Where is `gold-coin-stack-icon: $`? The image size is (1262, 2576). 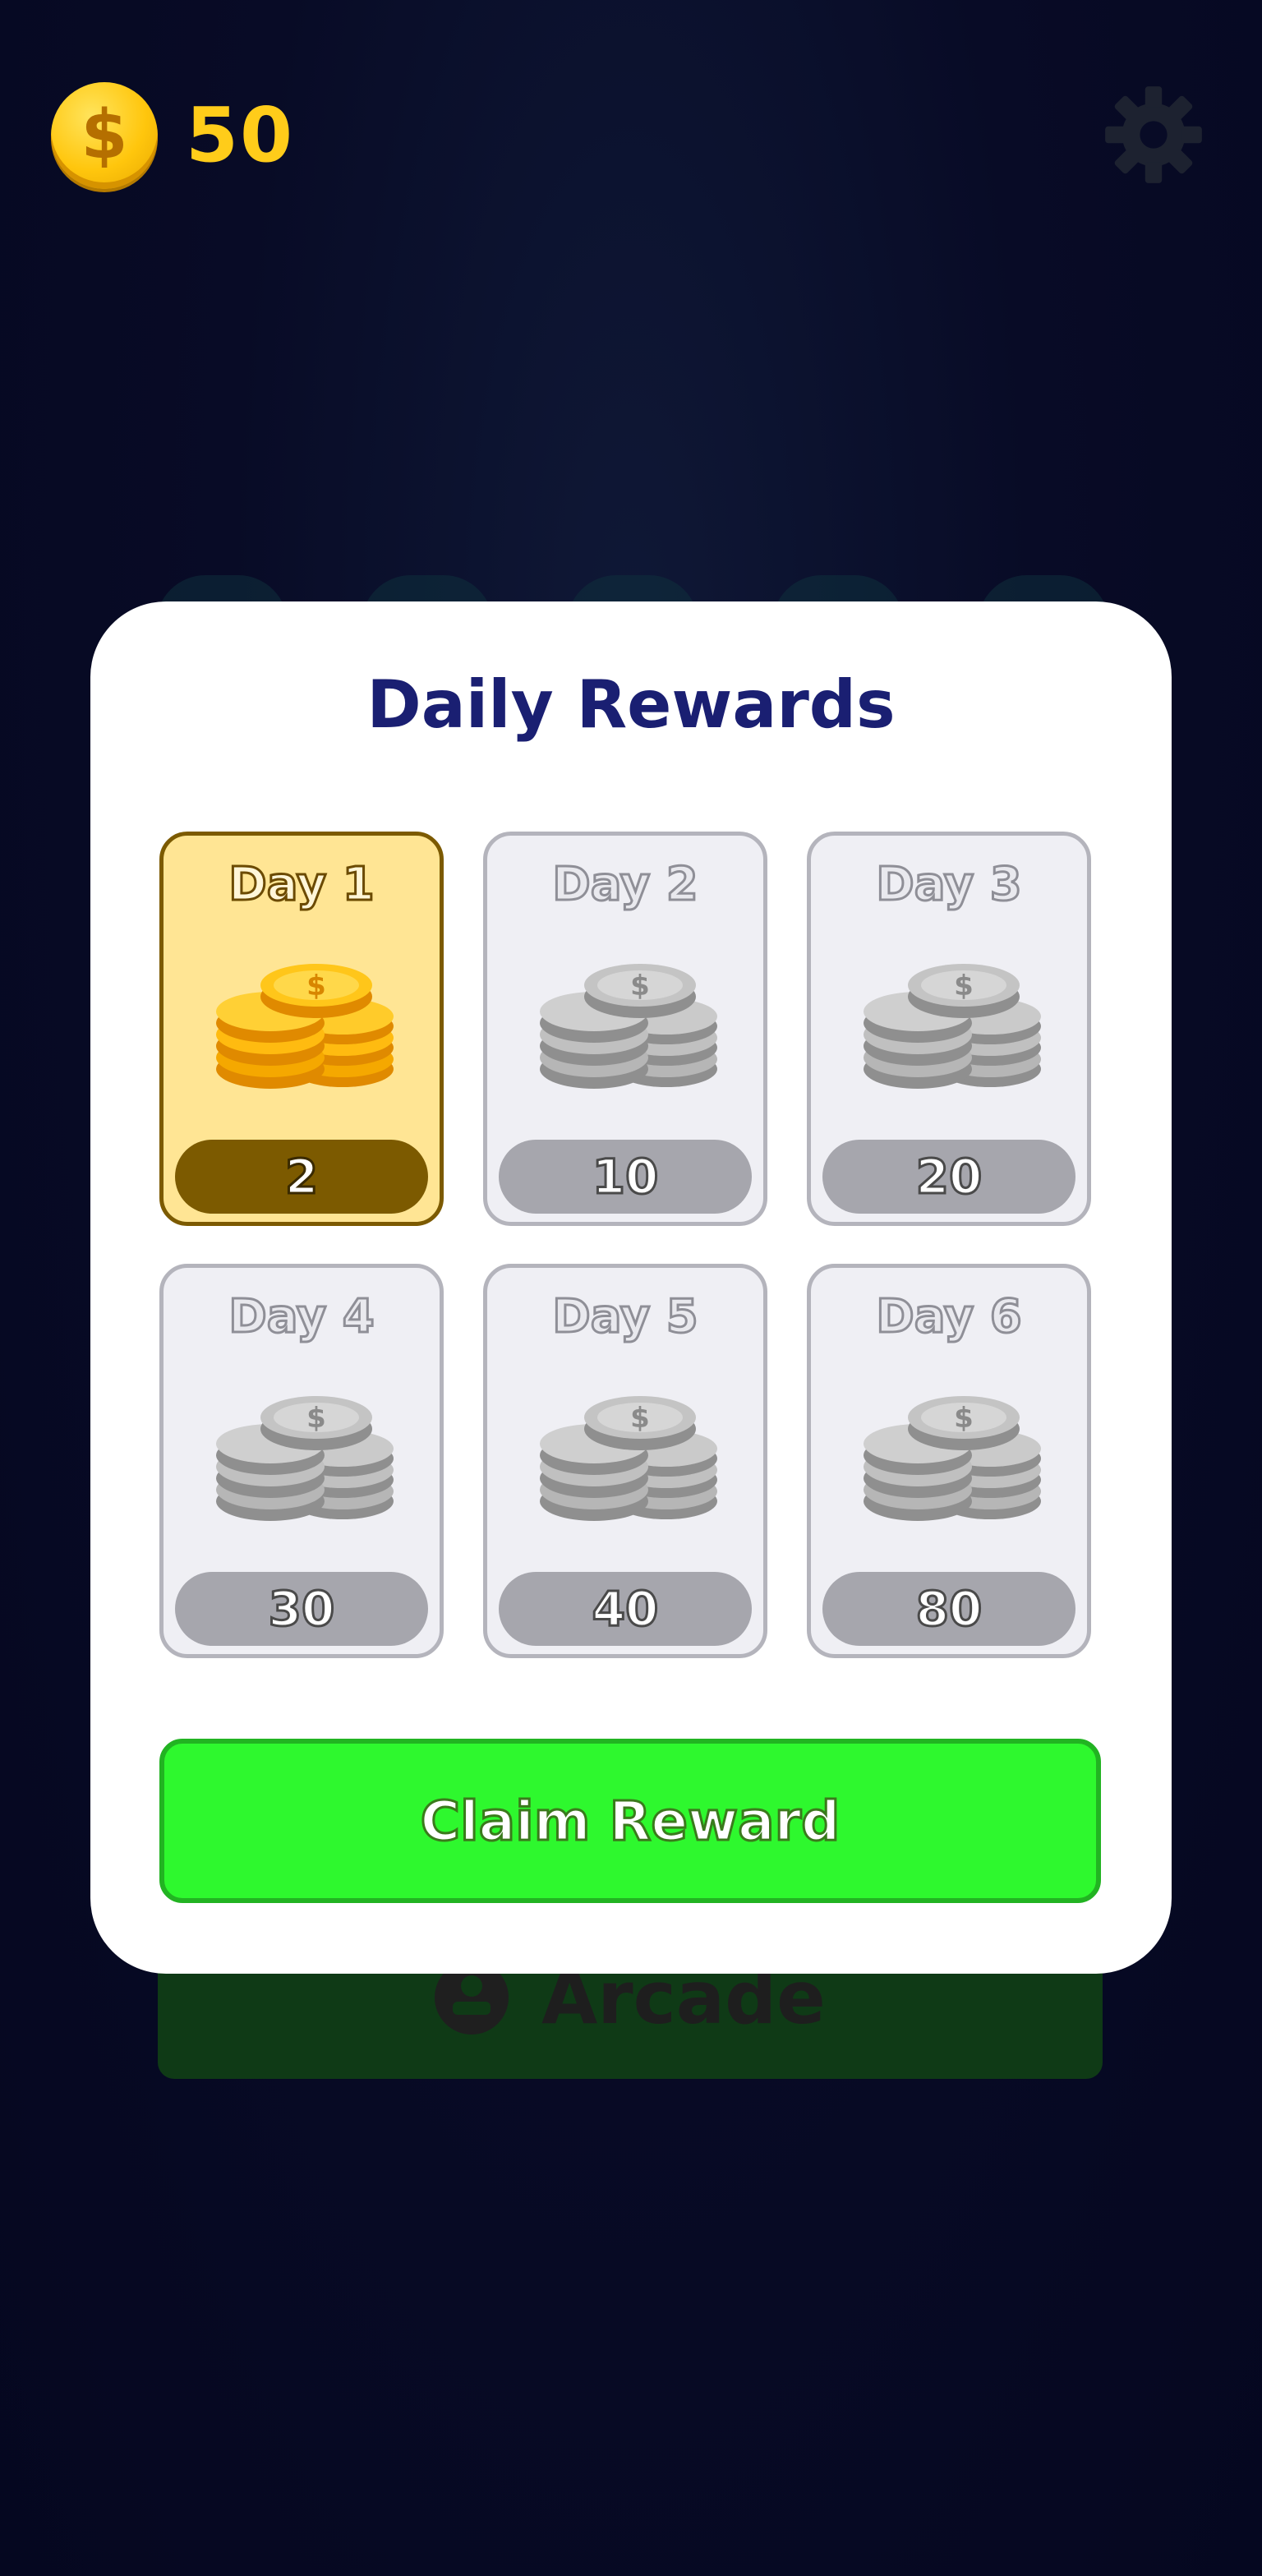
gold-coin-stack-icon: $ is located at coordinates (305, 1026).